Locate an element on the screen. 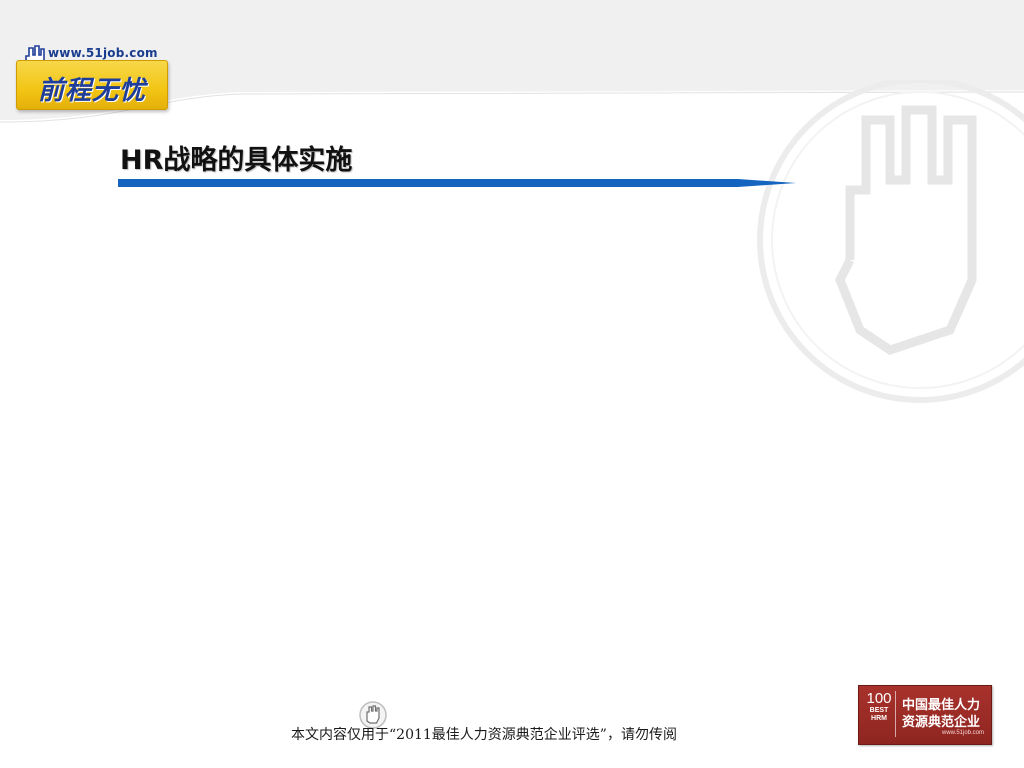 Image resolution: width=1024 pixels, height=768 pixels. title-underline is located at coordinates (457, 183).